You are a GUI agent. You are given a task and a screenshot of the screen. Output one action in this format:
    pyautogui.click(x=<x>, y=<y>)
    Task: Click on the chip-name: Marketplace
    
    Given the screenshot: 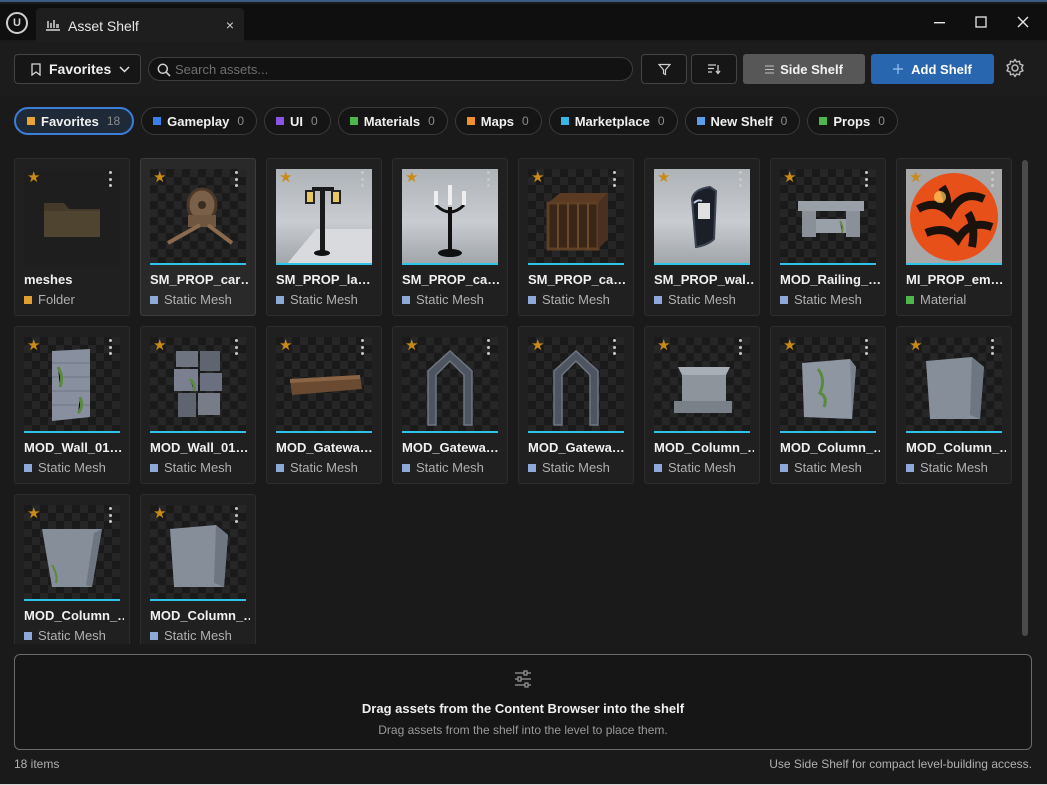 What is the action you would take?
    pyautogui.click(x=612, y=121)
    